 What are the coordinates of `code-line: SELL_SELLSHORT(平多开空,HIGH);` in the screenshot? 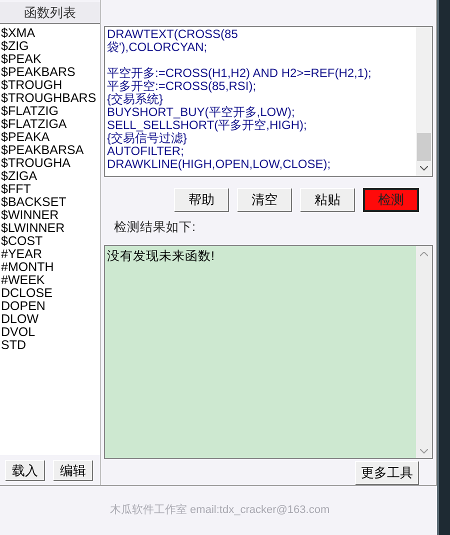 It's located at (207, 125).